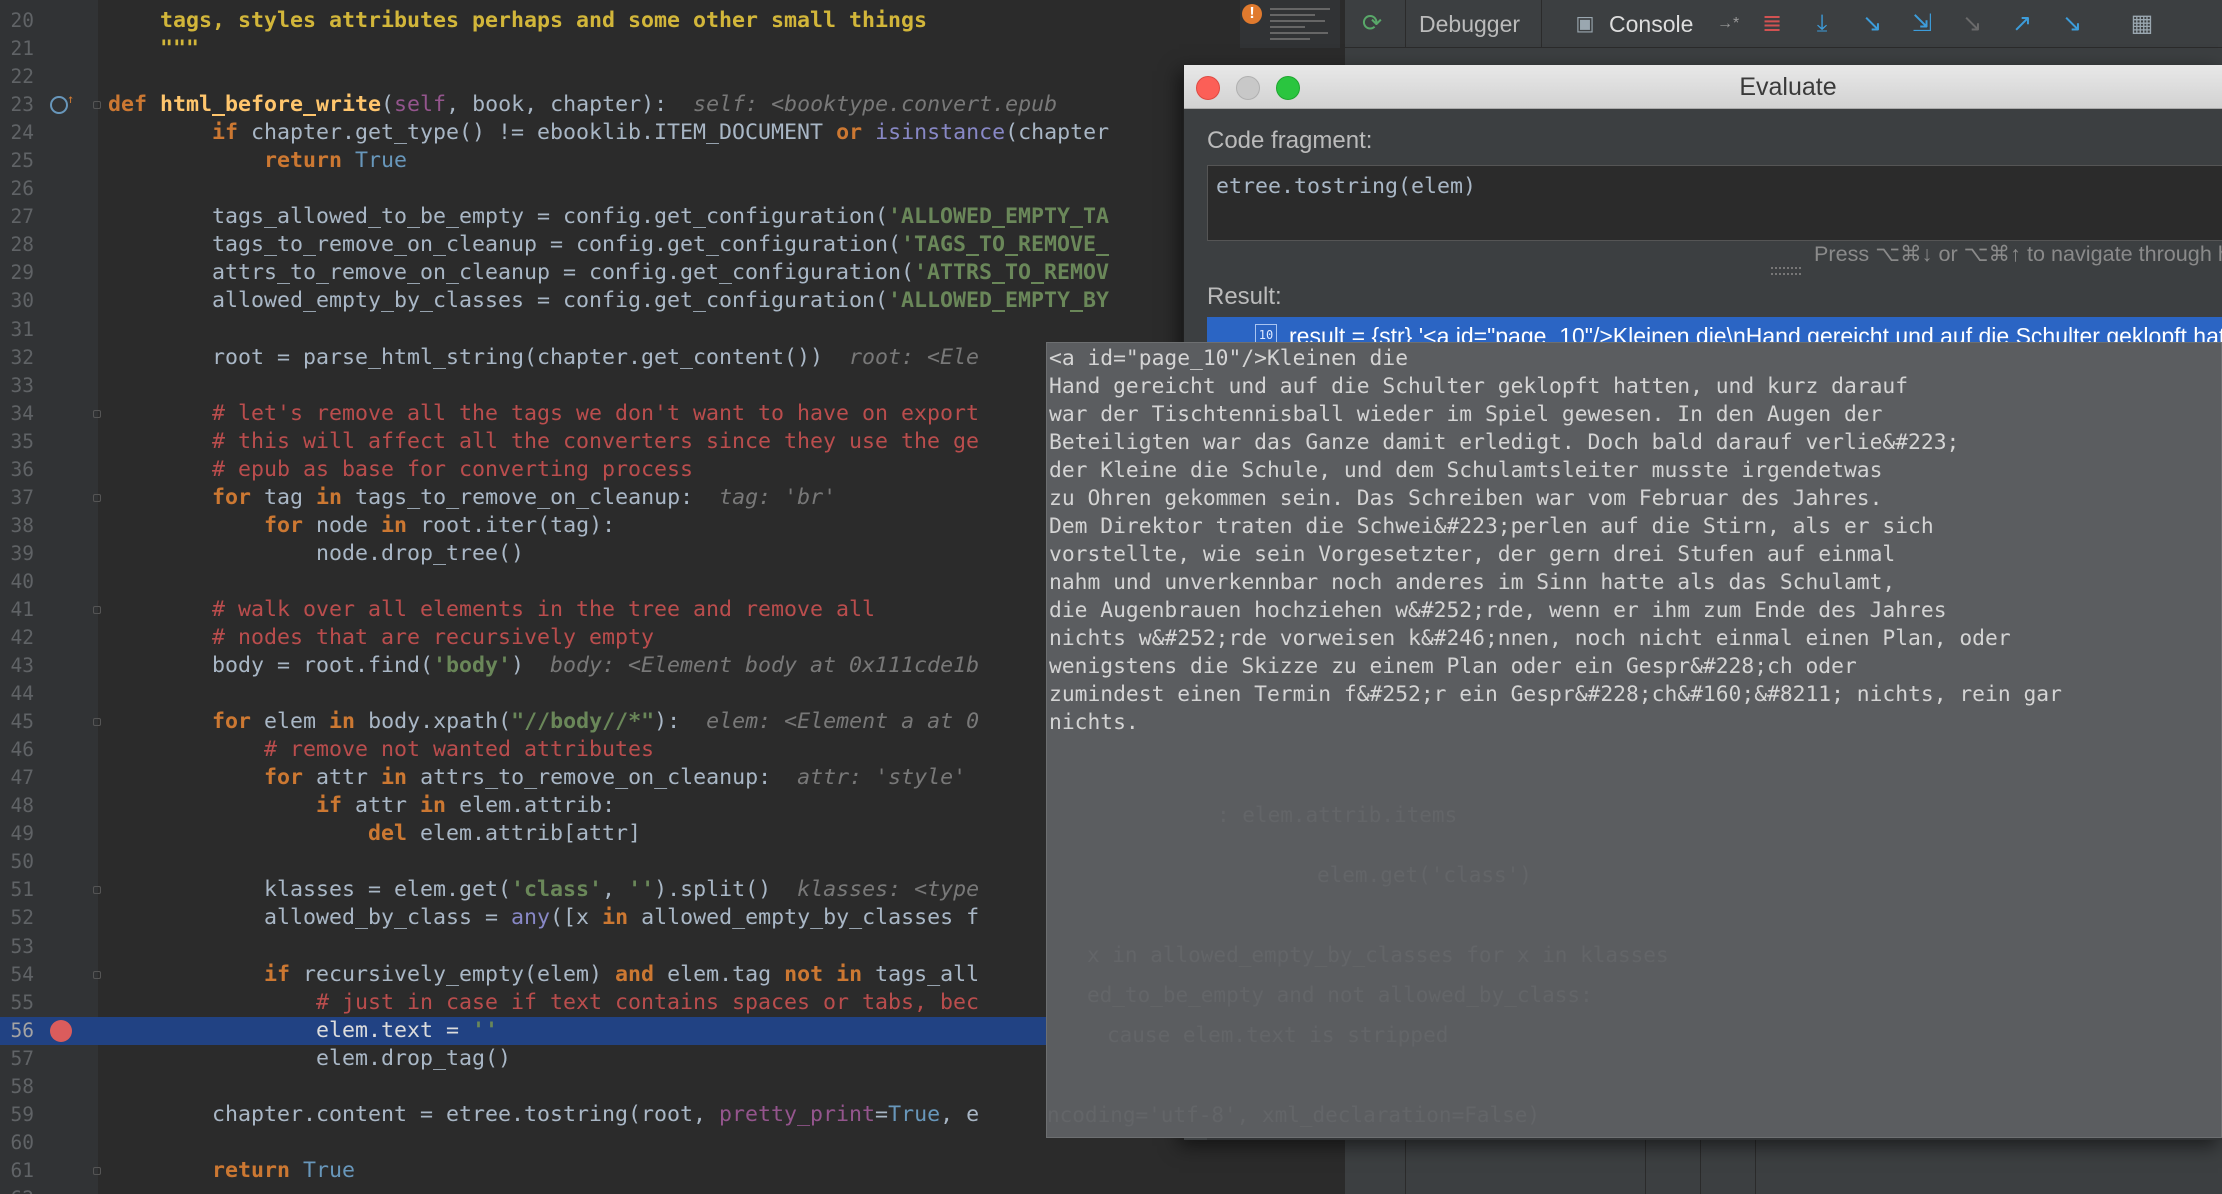  Describe the element at coordinates (17, 1031) in the screenshot. I see `line-number: 56` at that location.